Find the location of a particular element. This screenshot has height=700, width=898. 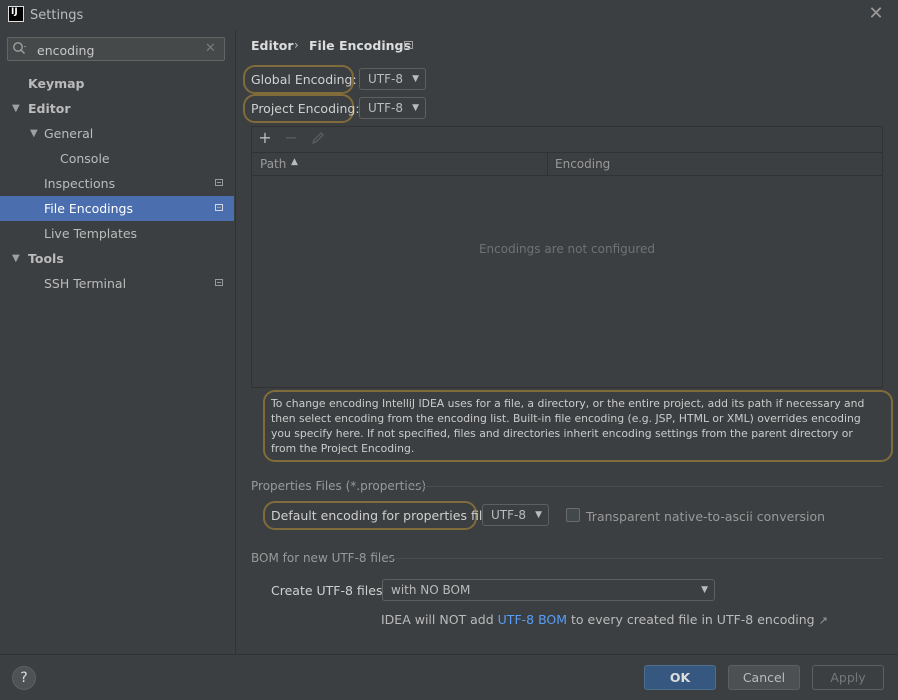

edit-icon is located at coordinates (318, 138).